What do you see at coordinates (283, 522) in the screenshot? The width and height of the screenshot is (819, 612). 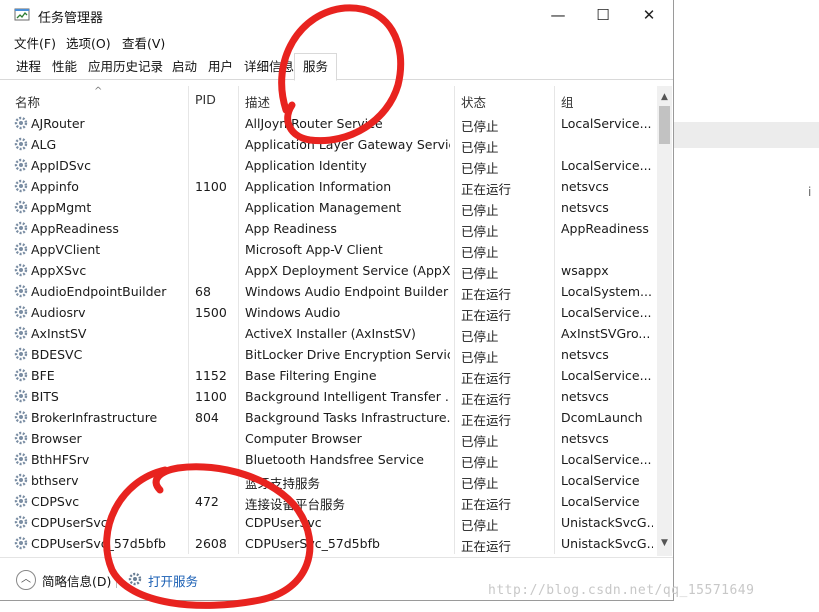 I see `service-description: CDPUserSvc` at bounding box center [283, 522].